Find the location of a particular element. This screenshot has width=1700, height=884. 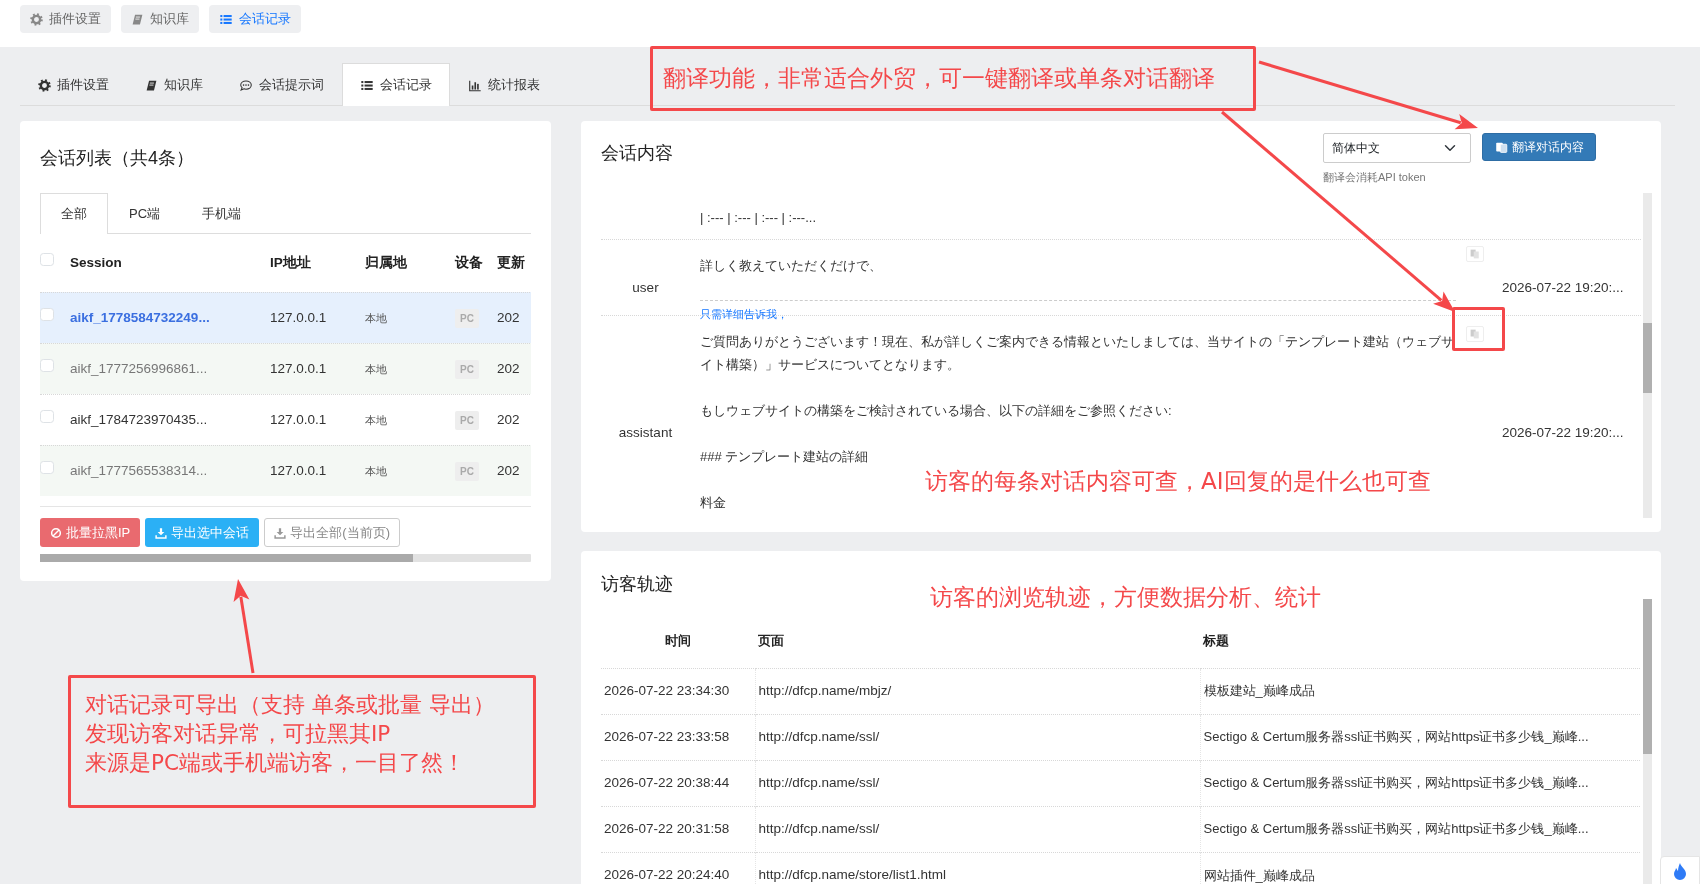

message-text: ご質問ありがとうございます！現在、私が詳しくご案内できる情報といたしましては、当サイトの「テンプレート建站（ウェブサイト構築）」サービスについてとなります。 is located at coordinates (1077, 353).